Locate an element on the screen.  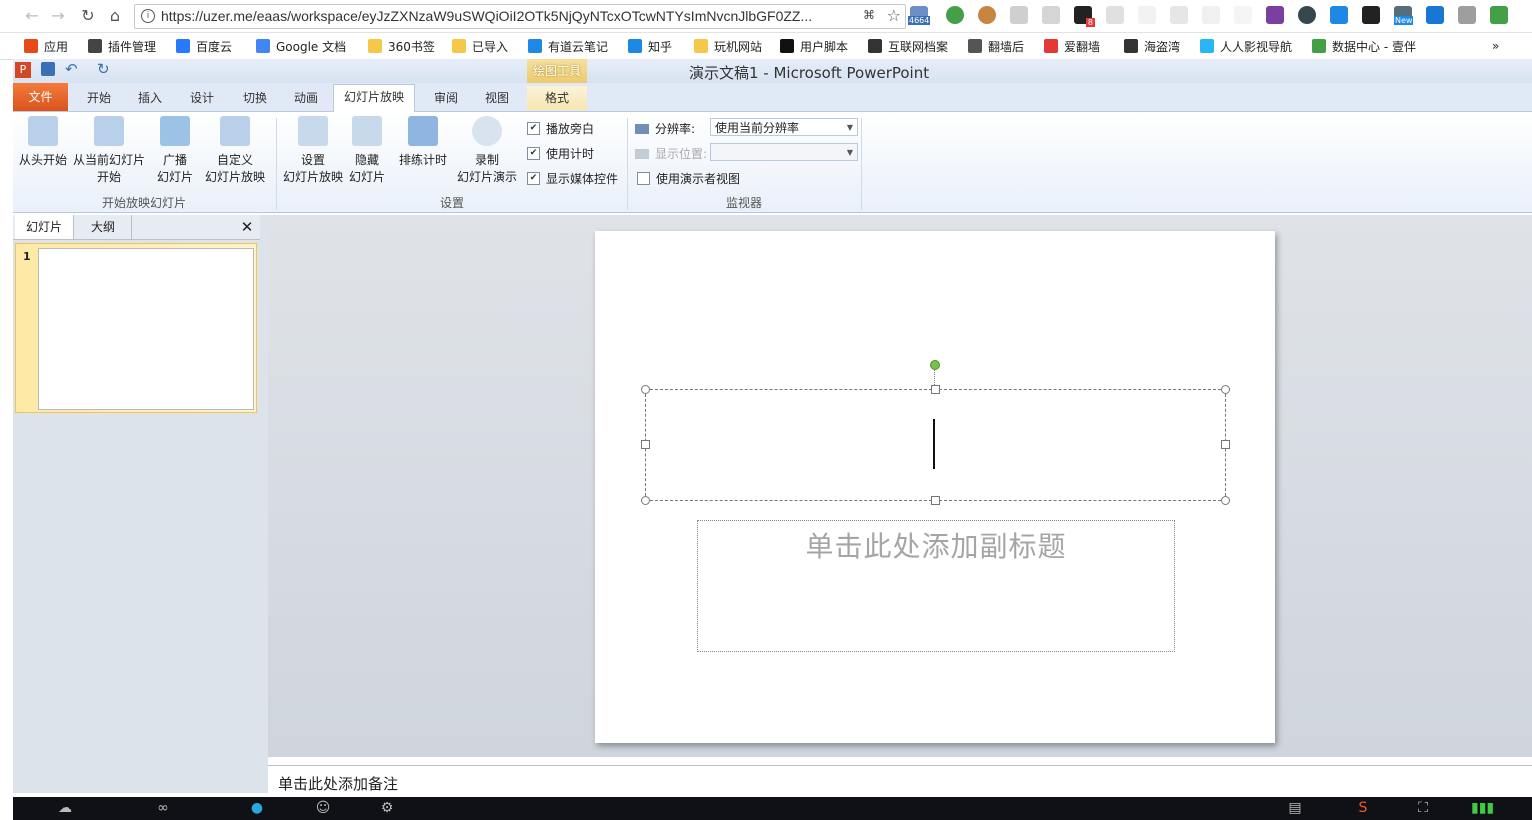
extension-check-icon is located at coordinates (1243, 15).